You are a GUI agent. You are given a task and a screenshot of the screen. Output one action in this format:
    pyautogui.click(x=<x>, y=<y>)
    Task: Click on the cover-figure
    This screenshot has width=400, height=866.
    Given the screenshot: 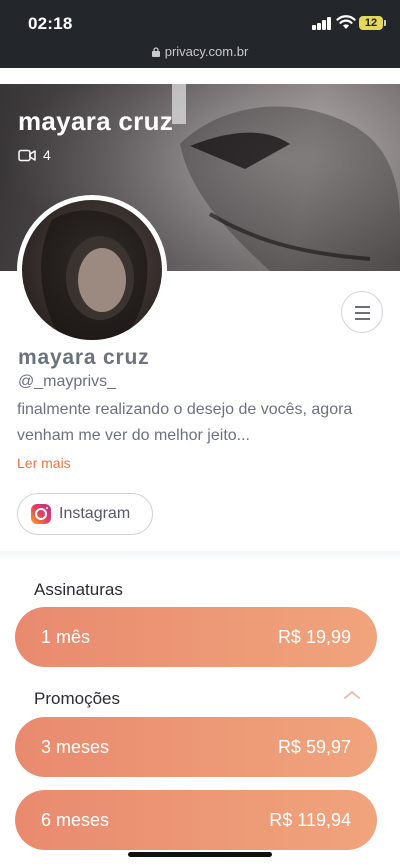 What is the action you would take?
    pyautogui.click(x=286, y=177)
    